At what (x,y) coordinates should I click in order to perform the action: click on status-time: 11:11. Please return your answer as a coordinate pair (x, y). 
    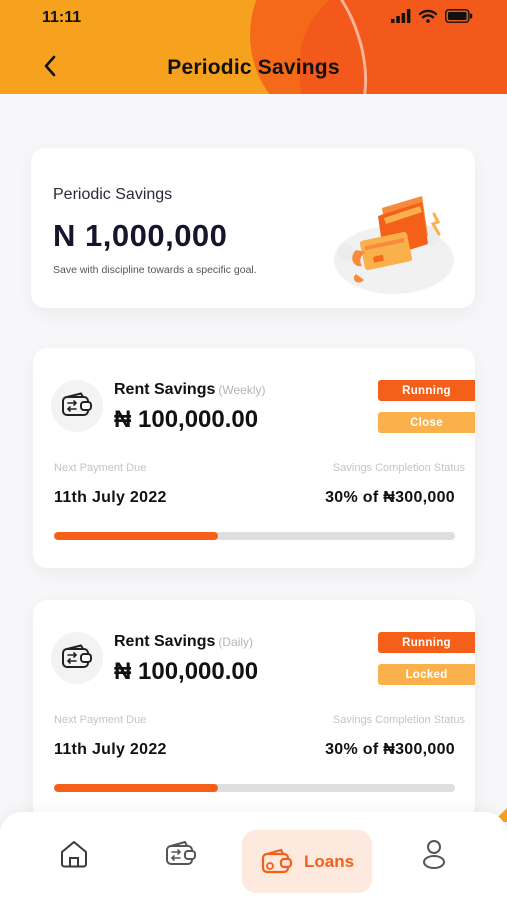
    Looking at the image, I should click on (62, 17).